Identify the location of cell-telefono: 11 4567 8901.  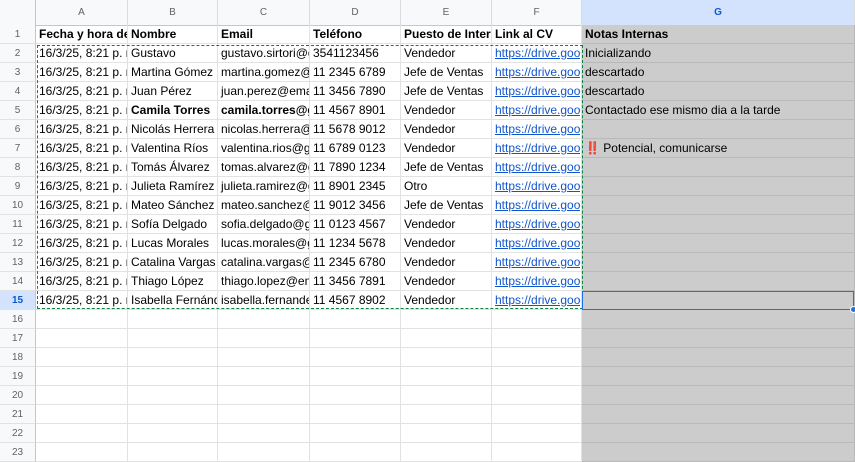
(355, 110).